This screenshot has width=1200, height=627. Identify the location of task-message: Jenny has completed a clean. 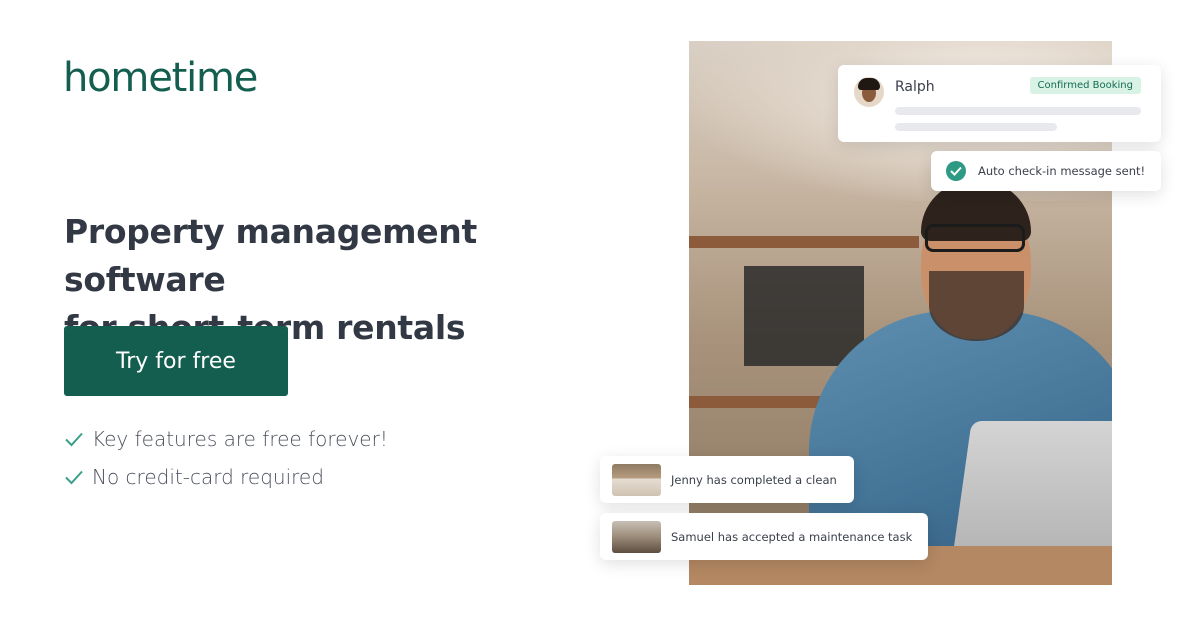
(754, 479).